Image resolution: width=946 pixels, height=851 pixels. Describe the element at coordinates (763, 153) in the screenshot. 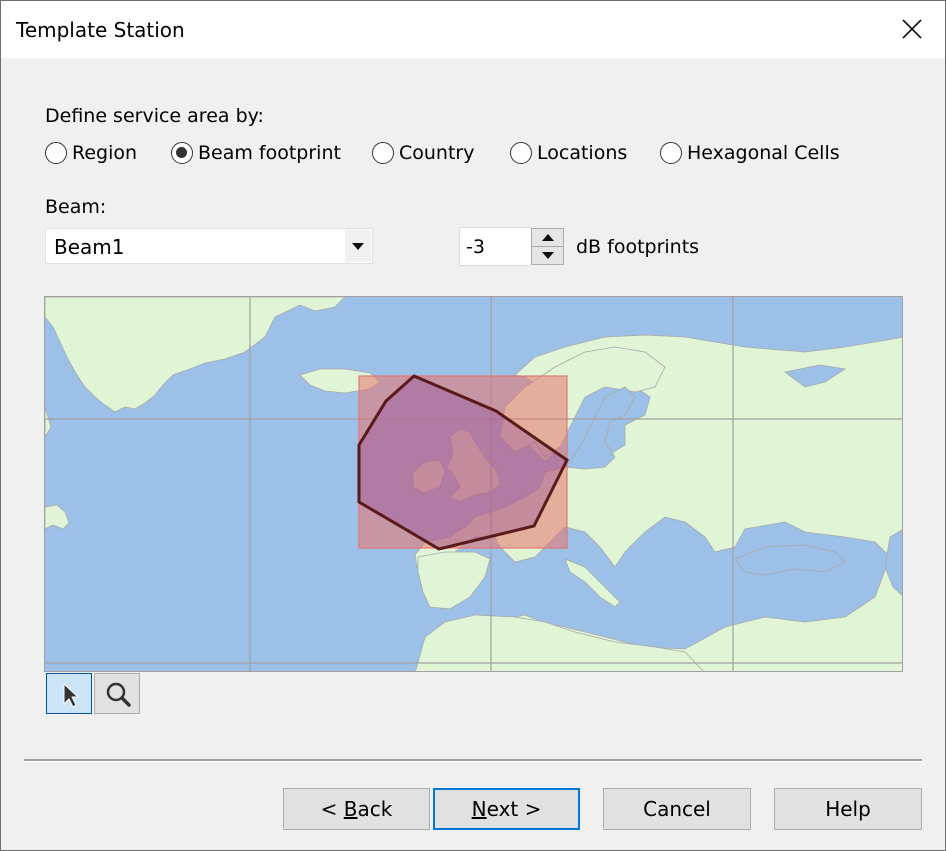

I see `radio-label: Hexagonal Cells` at that location.